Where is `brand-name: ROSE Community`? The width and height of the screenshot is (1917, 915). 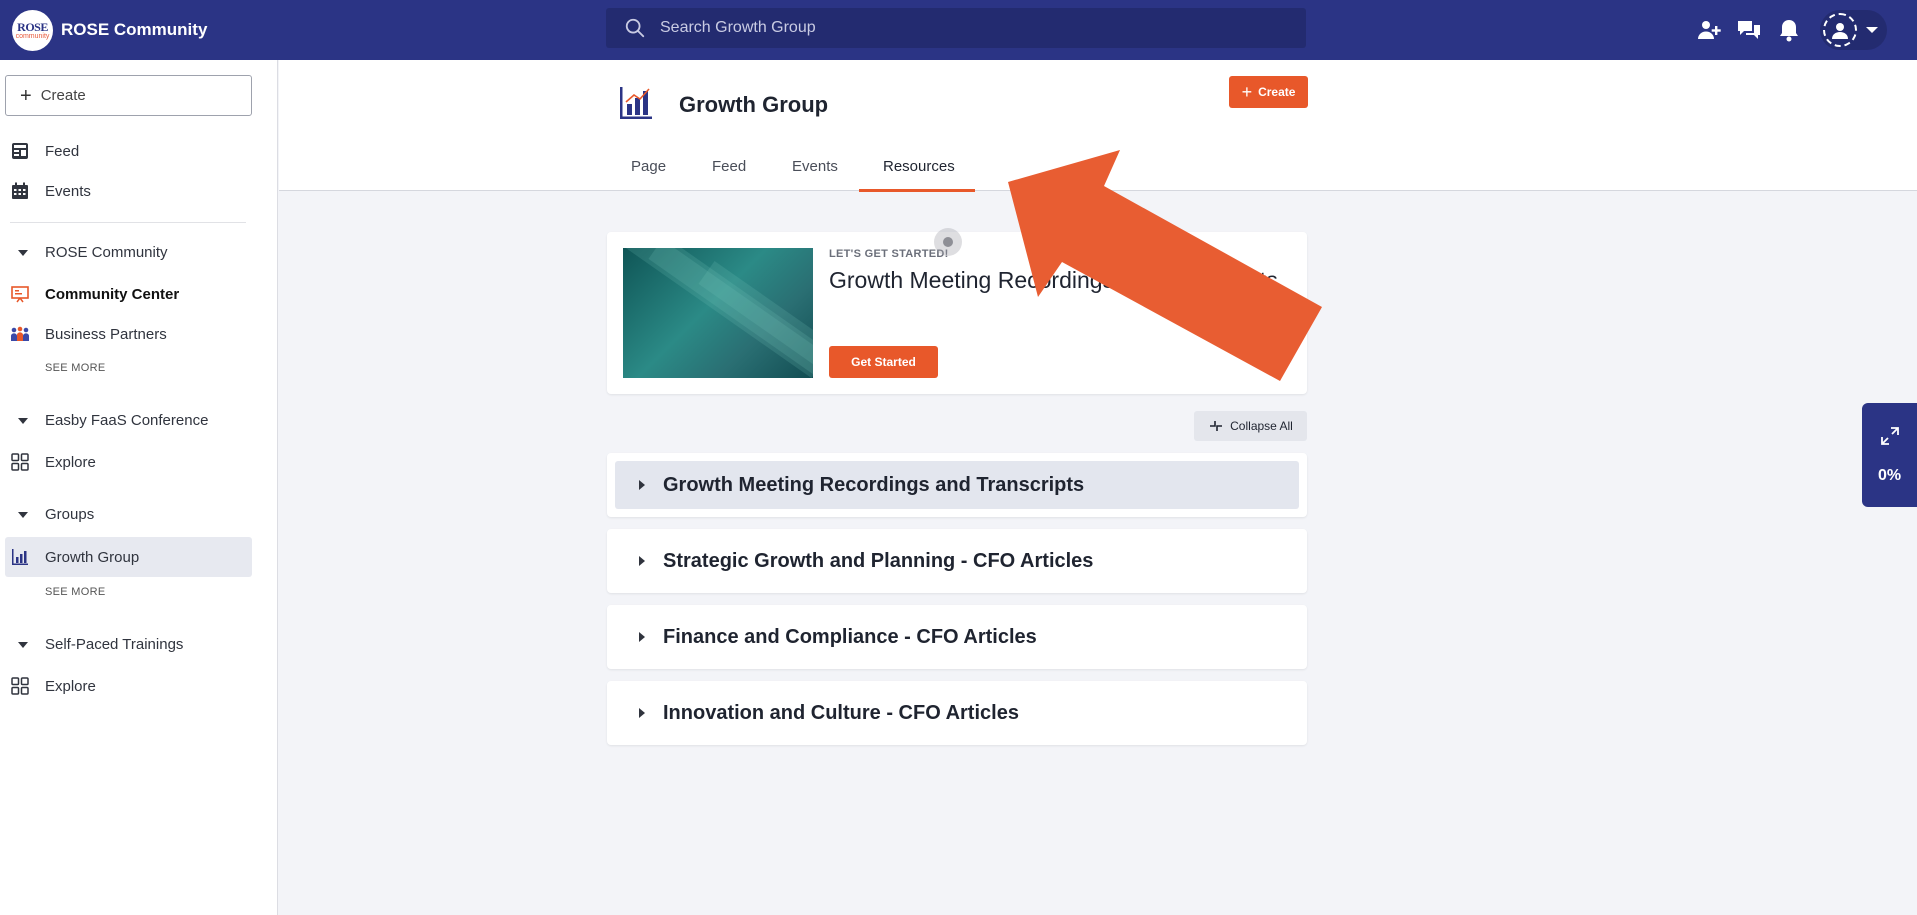 brand-name: ROSE Community is located at coordinates (134, 29).